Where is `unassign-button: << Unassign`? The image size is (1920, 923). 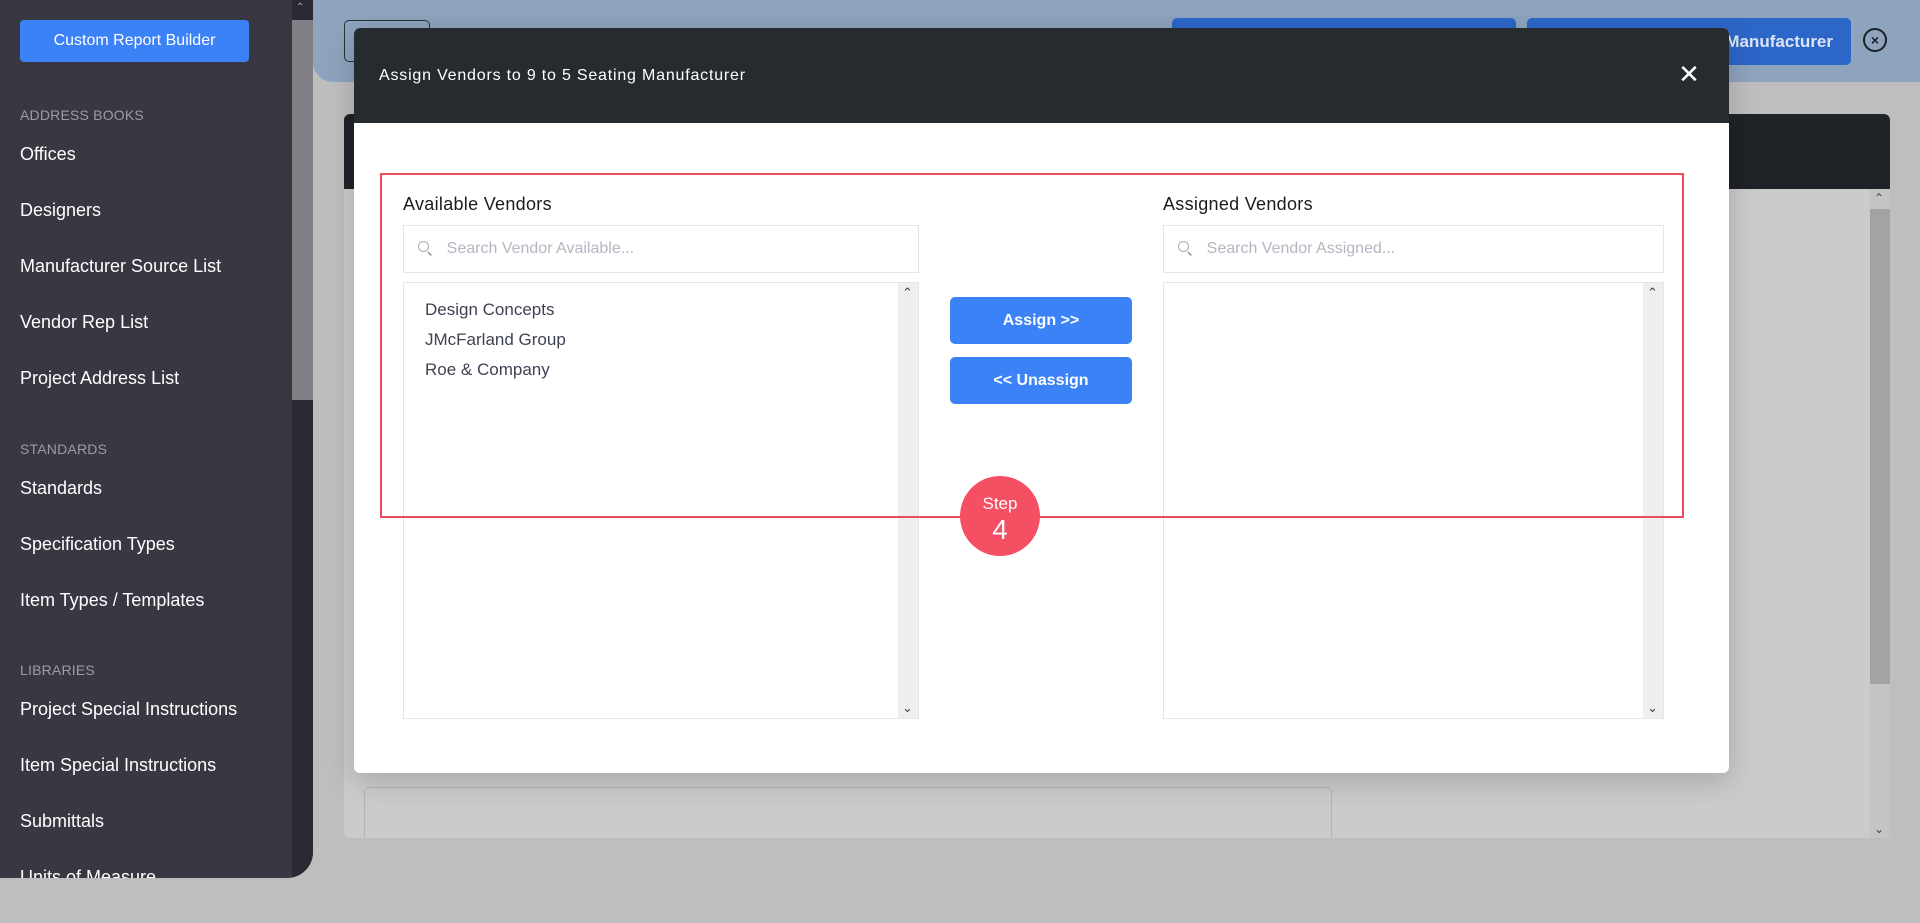 unassign-button: << Unassign is located at coordinates (1041, 380).